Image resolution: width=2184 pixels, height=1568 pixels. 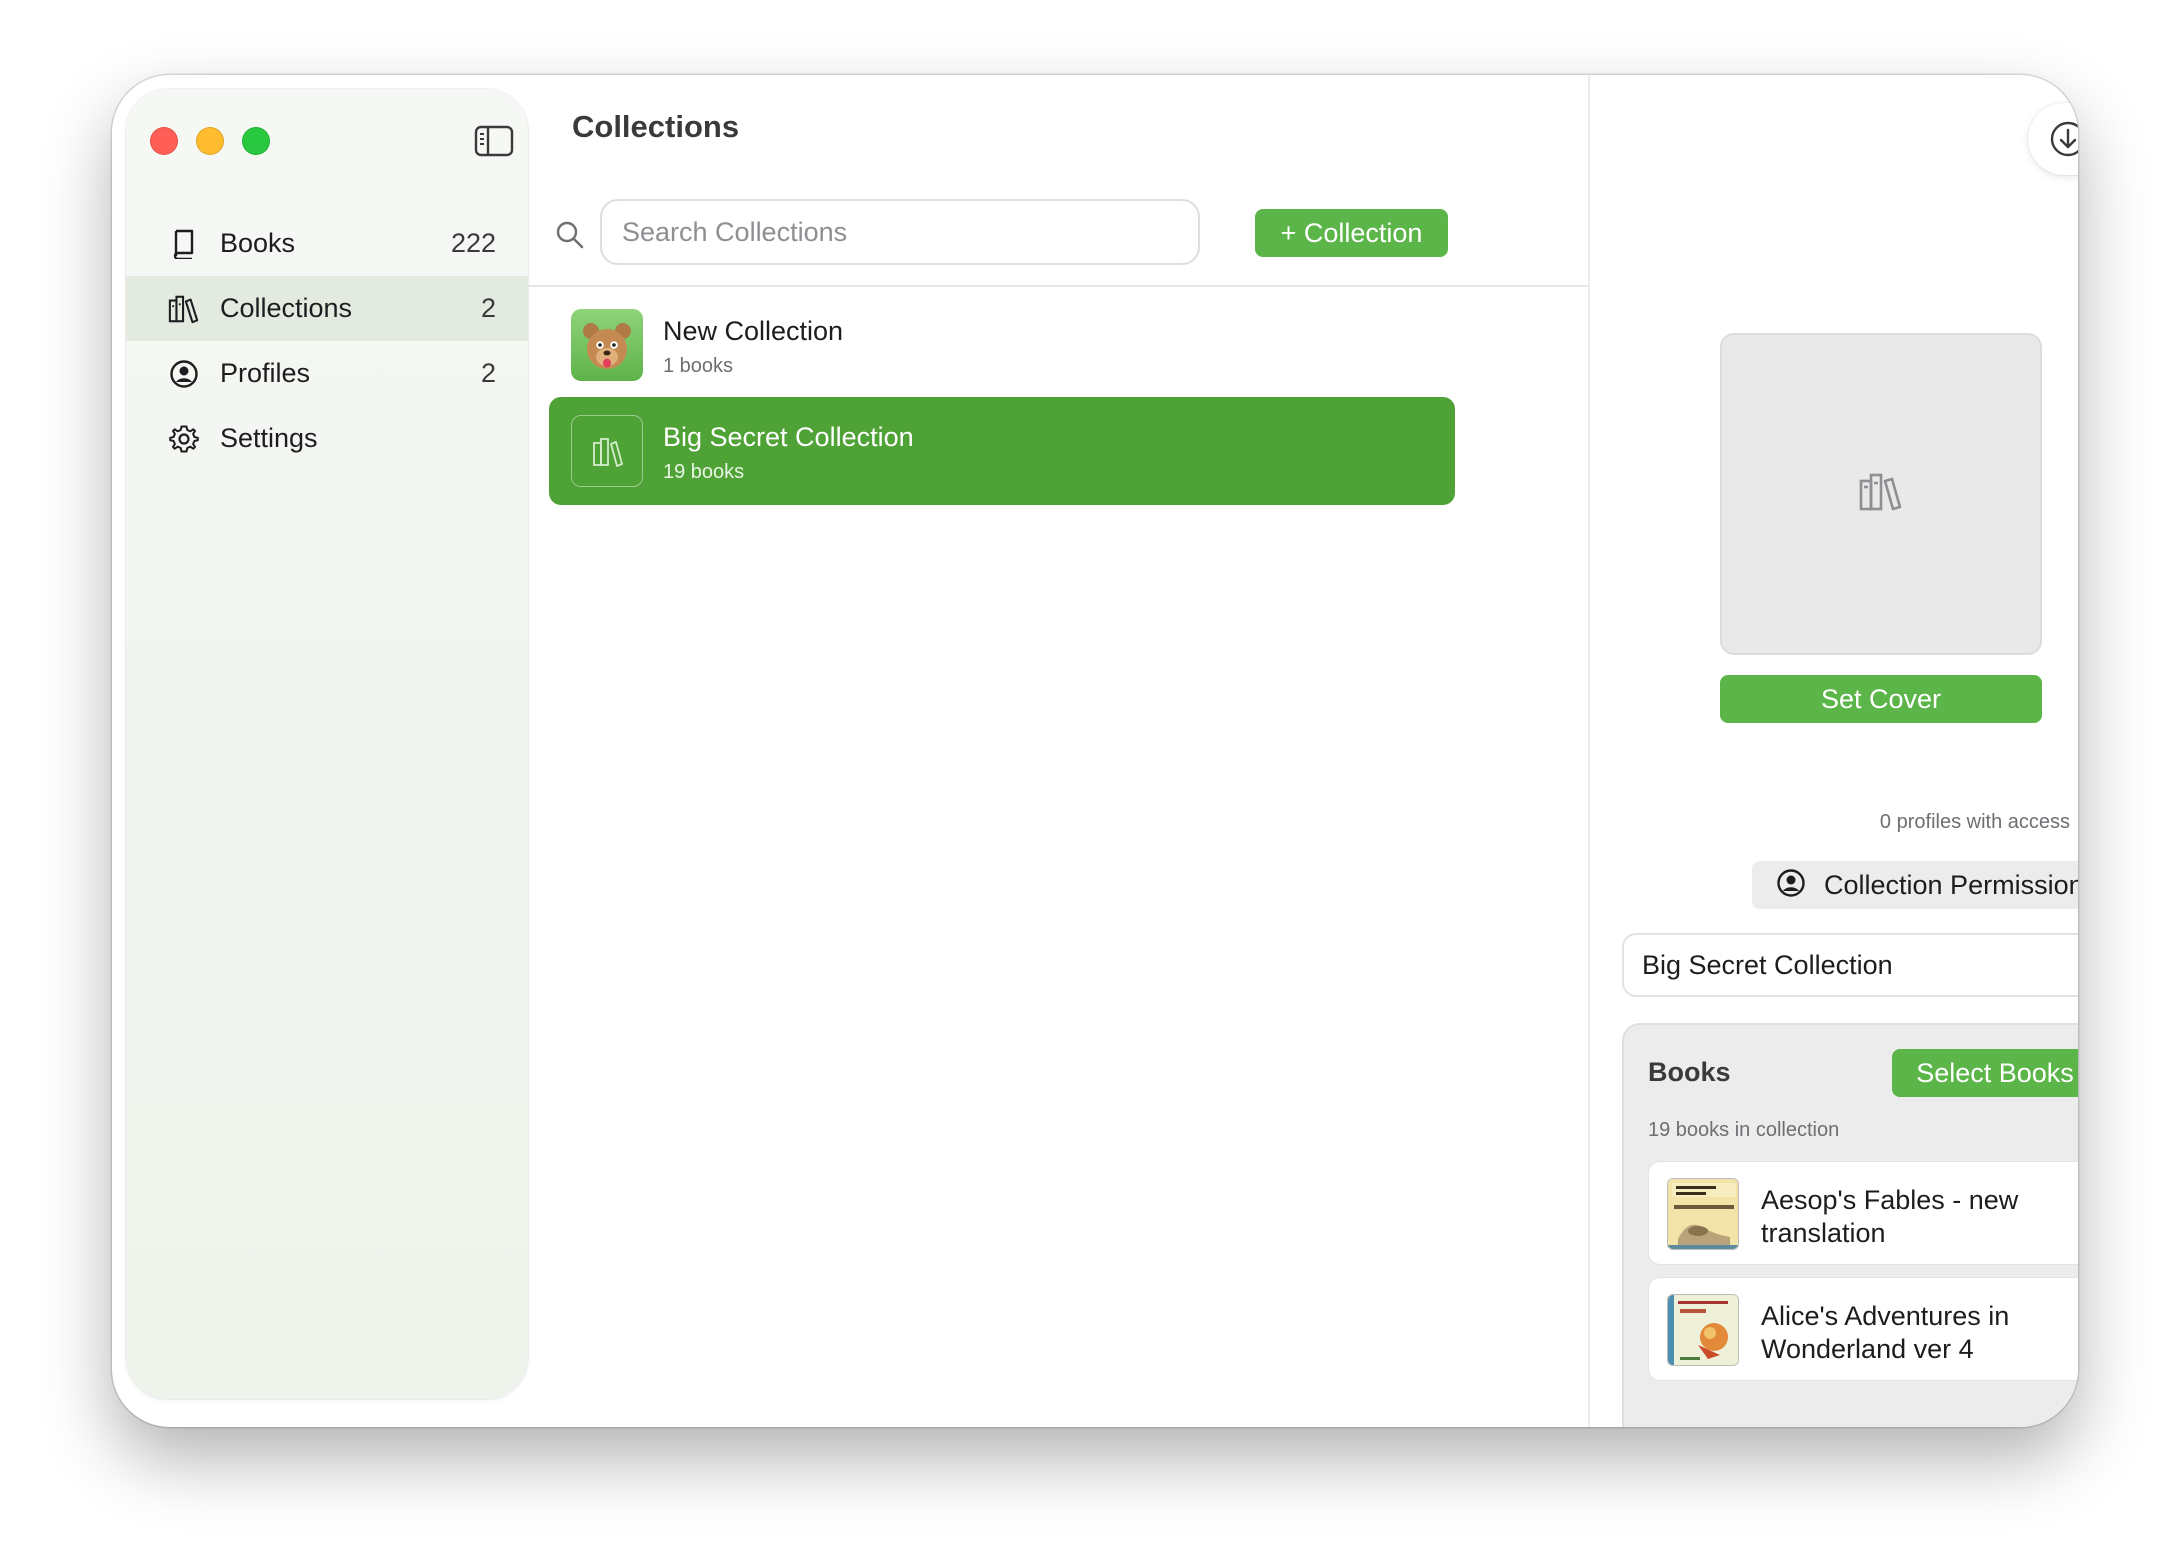 I want to click on bear-icon, so click(x=607, y=345).